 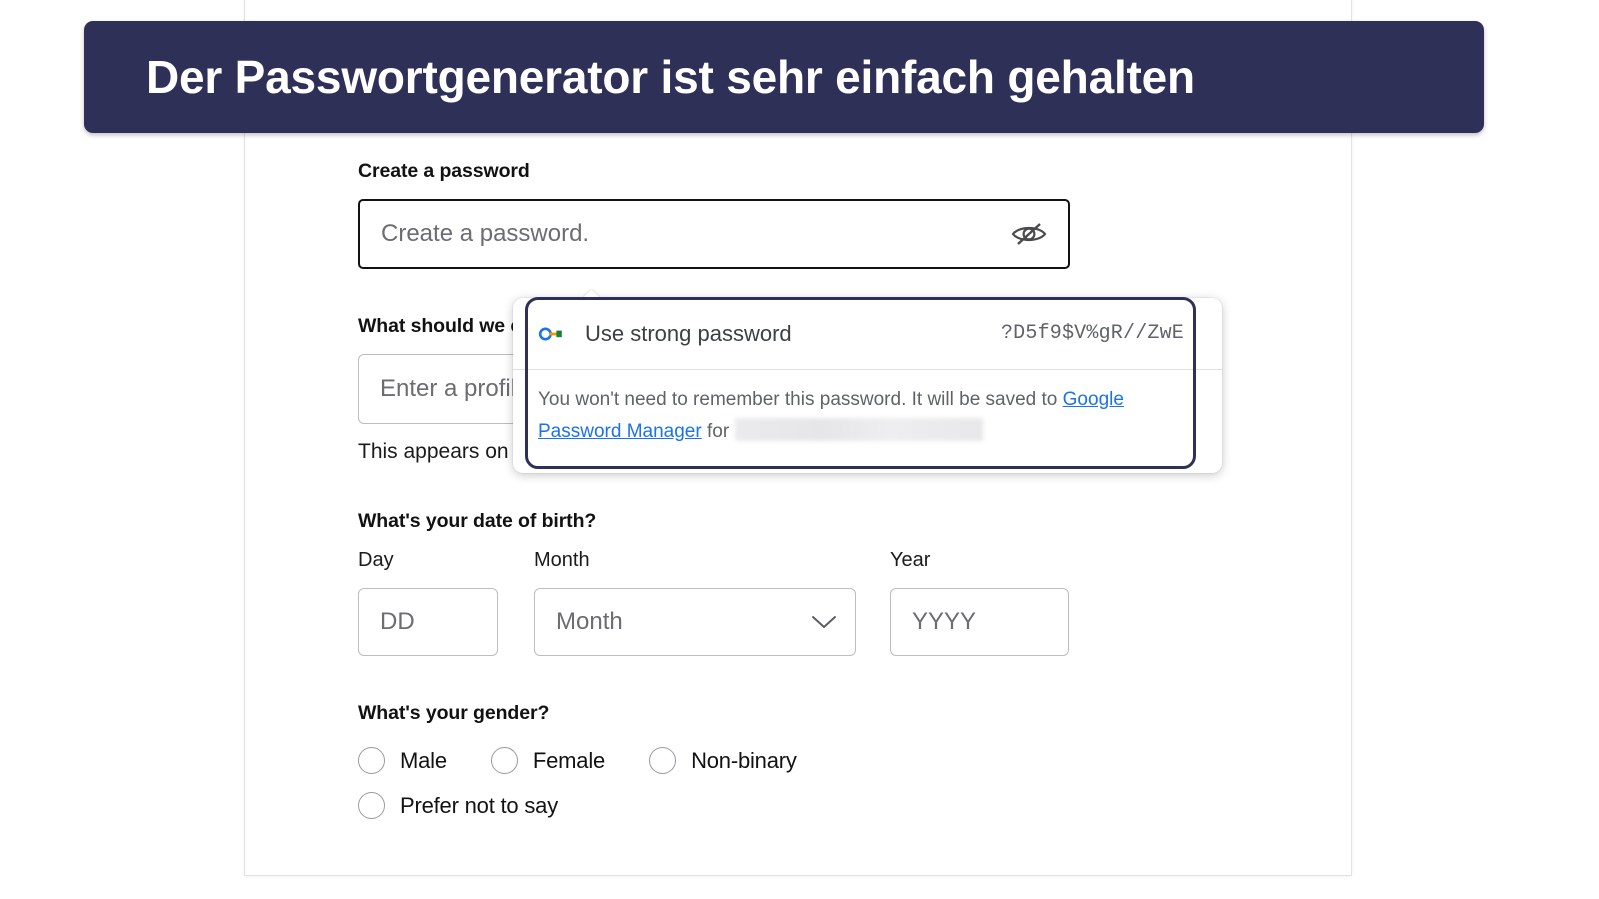 I want to click on google-password-key-icon, so click(x=551, y=334).